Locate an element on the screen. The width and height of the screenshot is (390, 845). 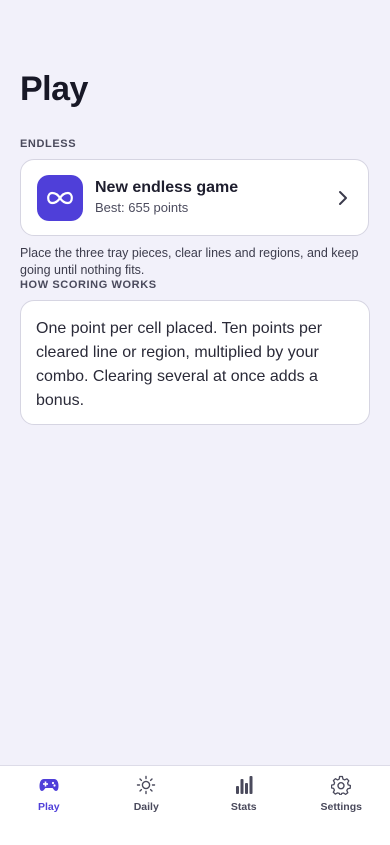
tab-bar: Play Daily is located at coordinates (195, 805).